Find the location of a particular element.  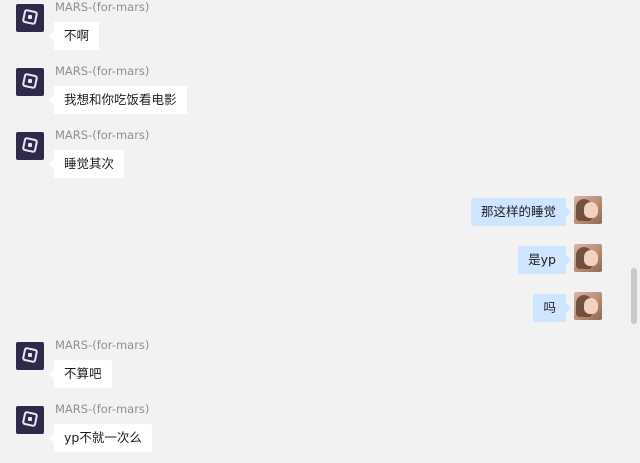

scrollbar is located at coordinates (634, 296).